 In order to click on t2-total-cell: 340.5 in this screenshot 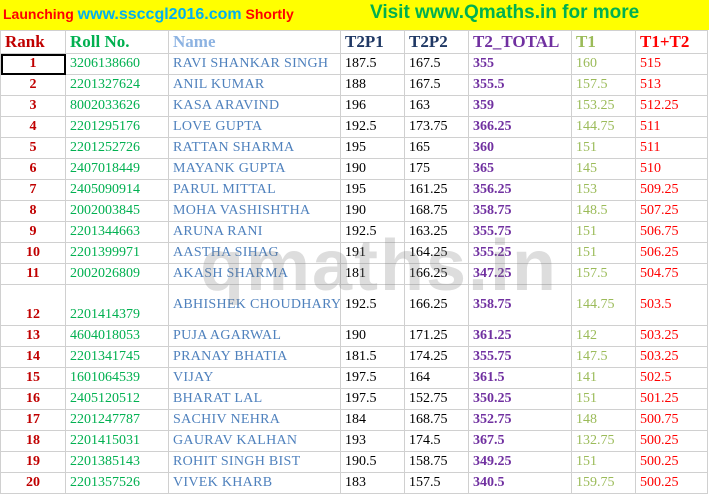, I will do `click(520, 483)`.